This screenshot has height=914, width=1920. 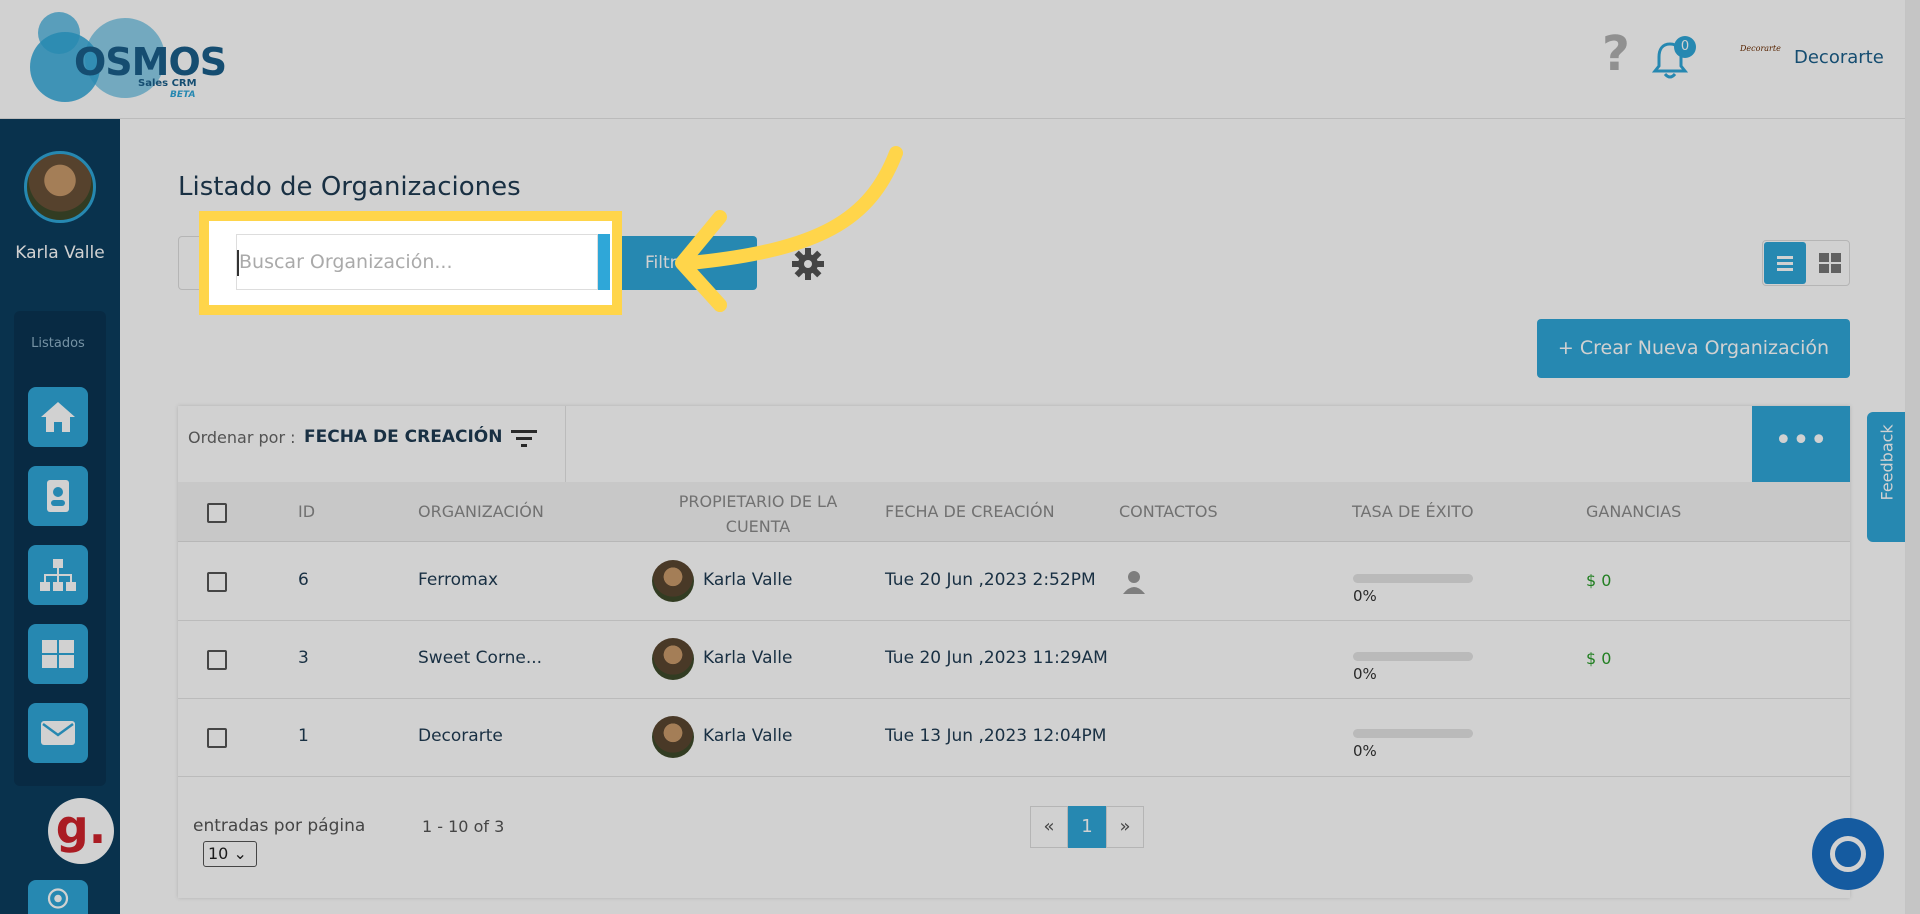 I want to click on mail-icon, so click(x=58, y=733).